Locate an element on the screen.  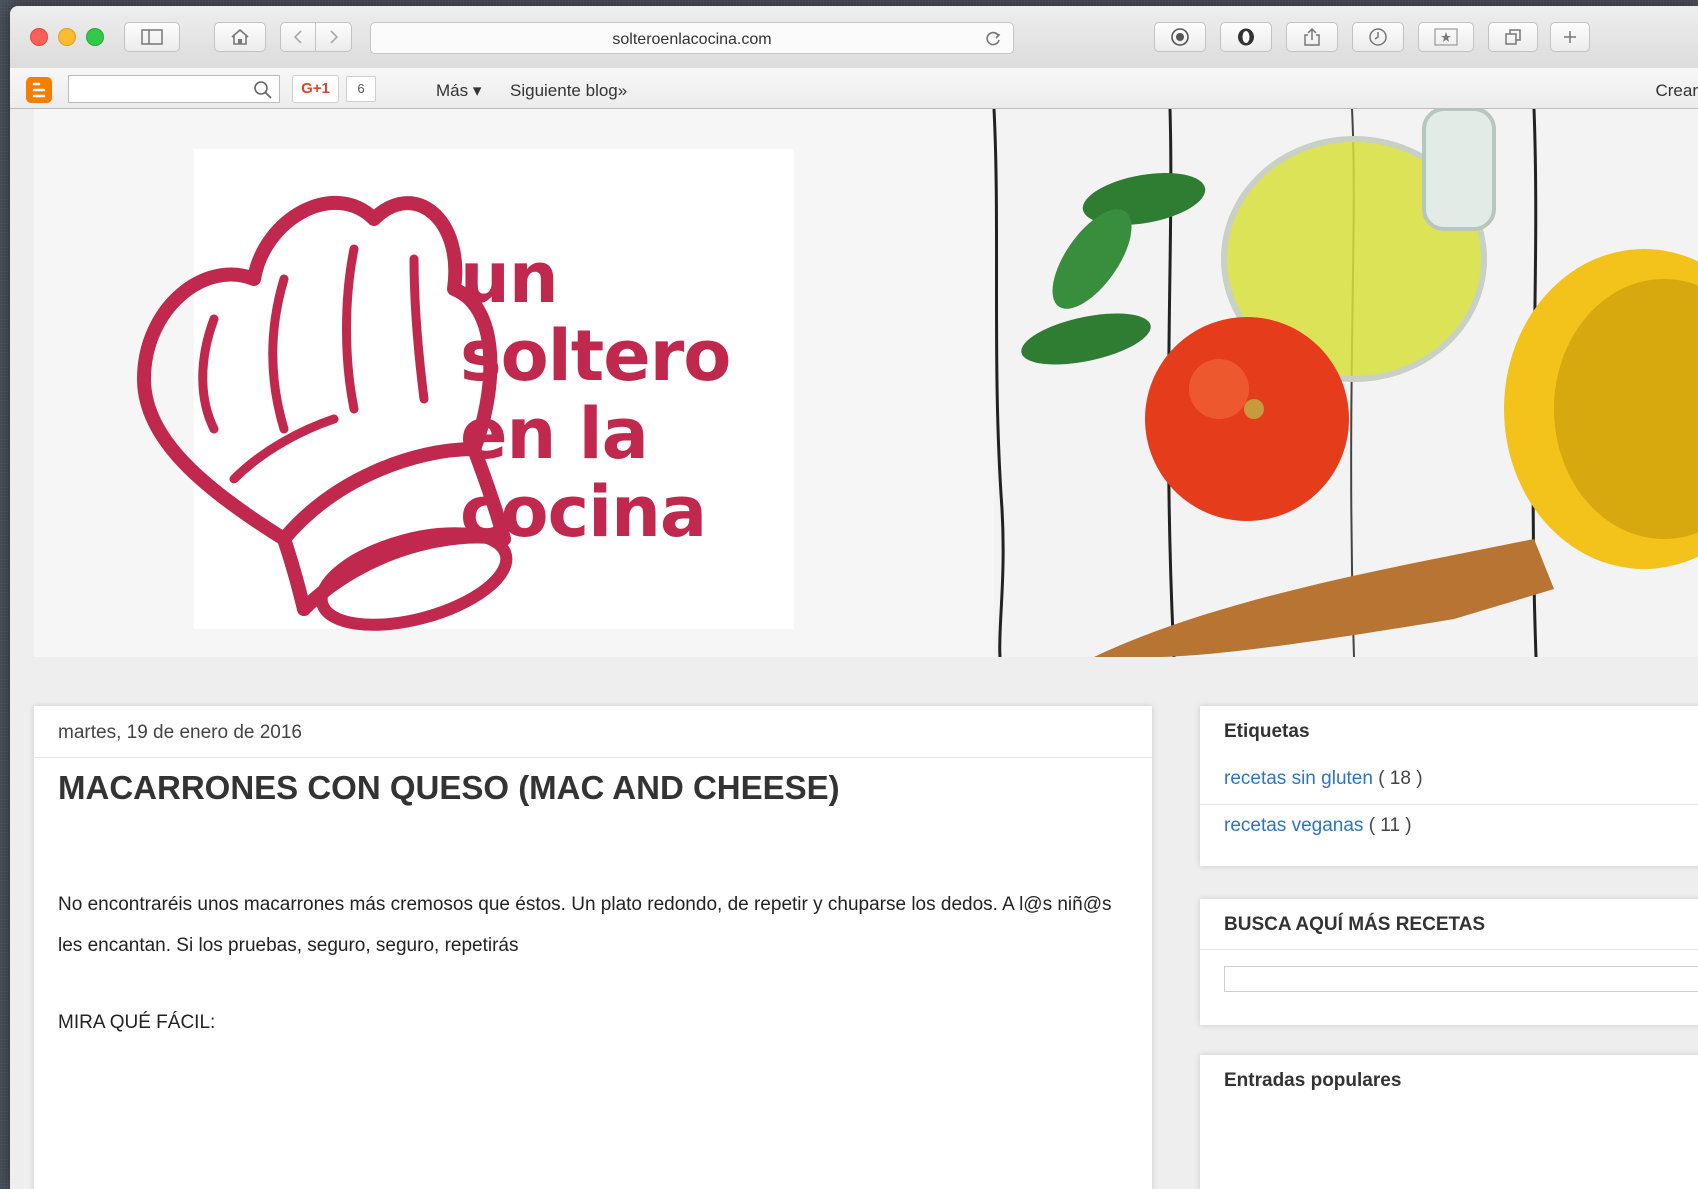
google-plus-count: 6 is located at coordinates (361, 89).